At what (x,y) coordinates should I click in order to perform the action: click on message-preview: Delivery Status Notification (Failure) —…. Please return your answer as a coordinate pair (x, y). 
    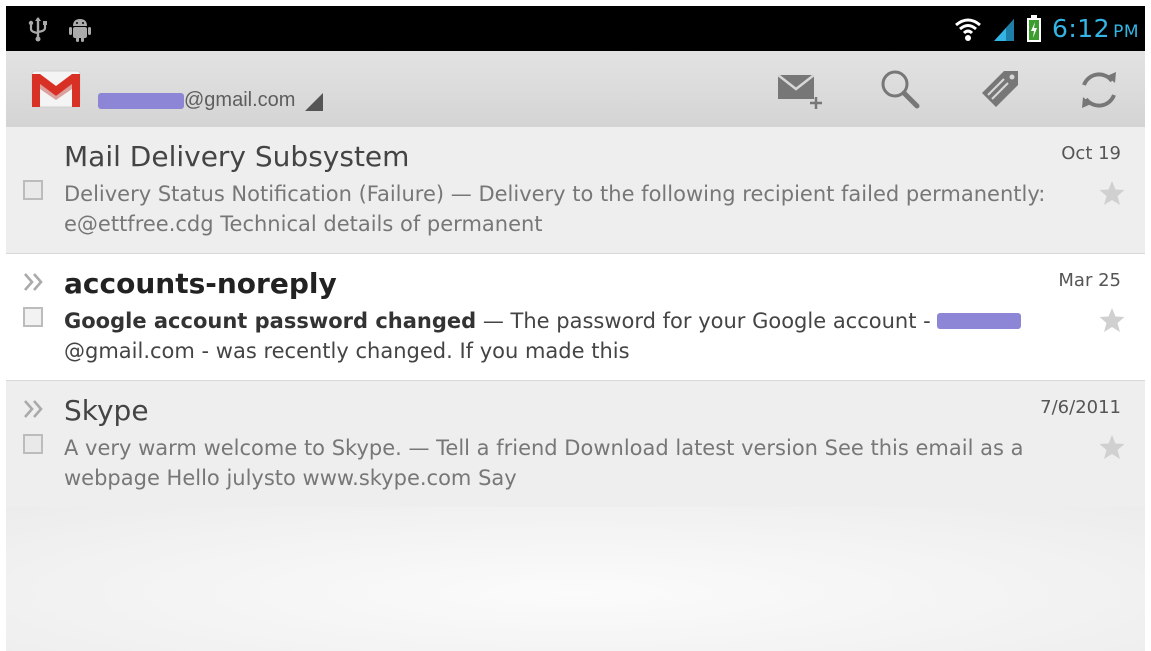
    Looking at the image, I should click on (579, 209).